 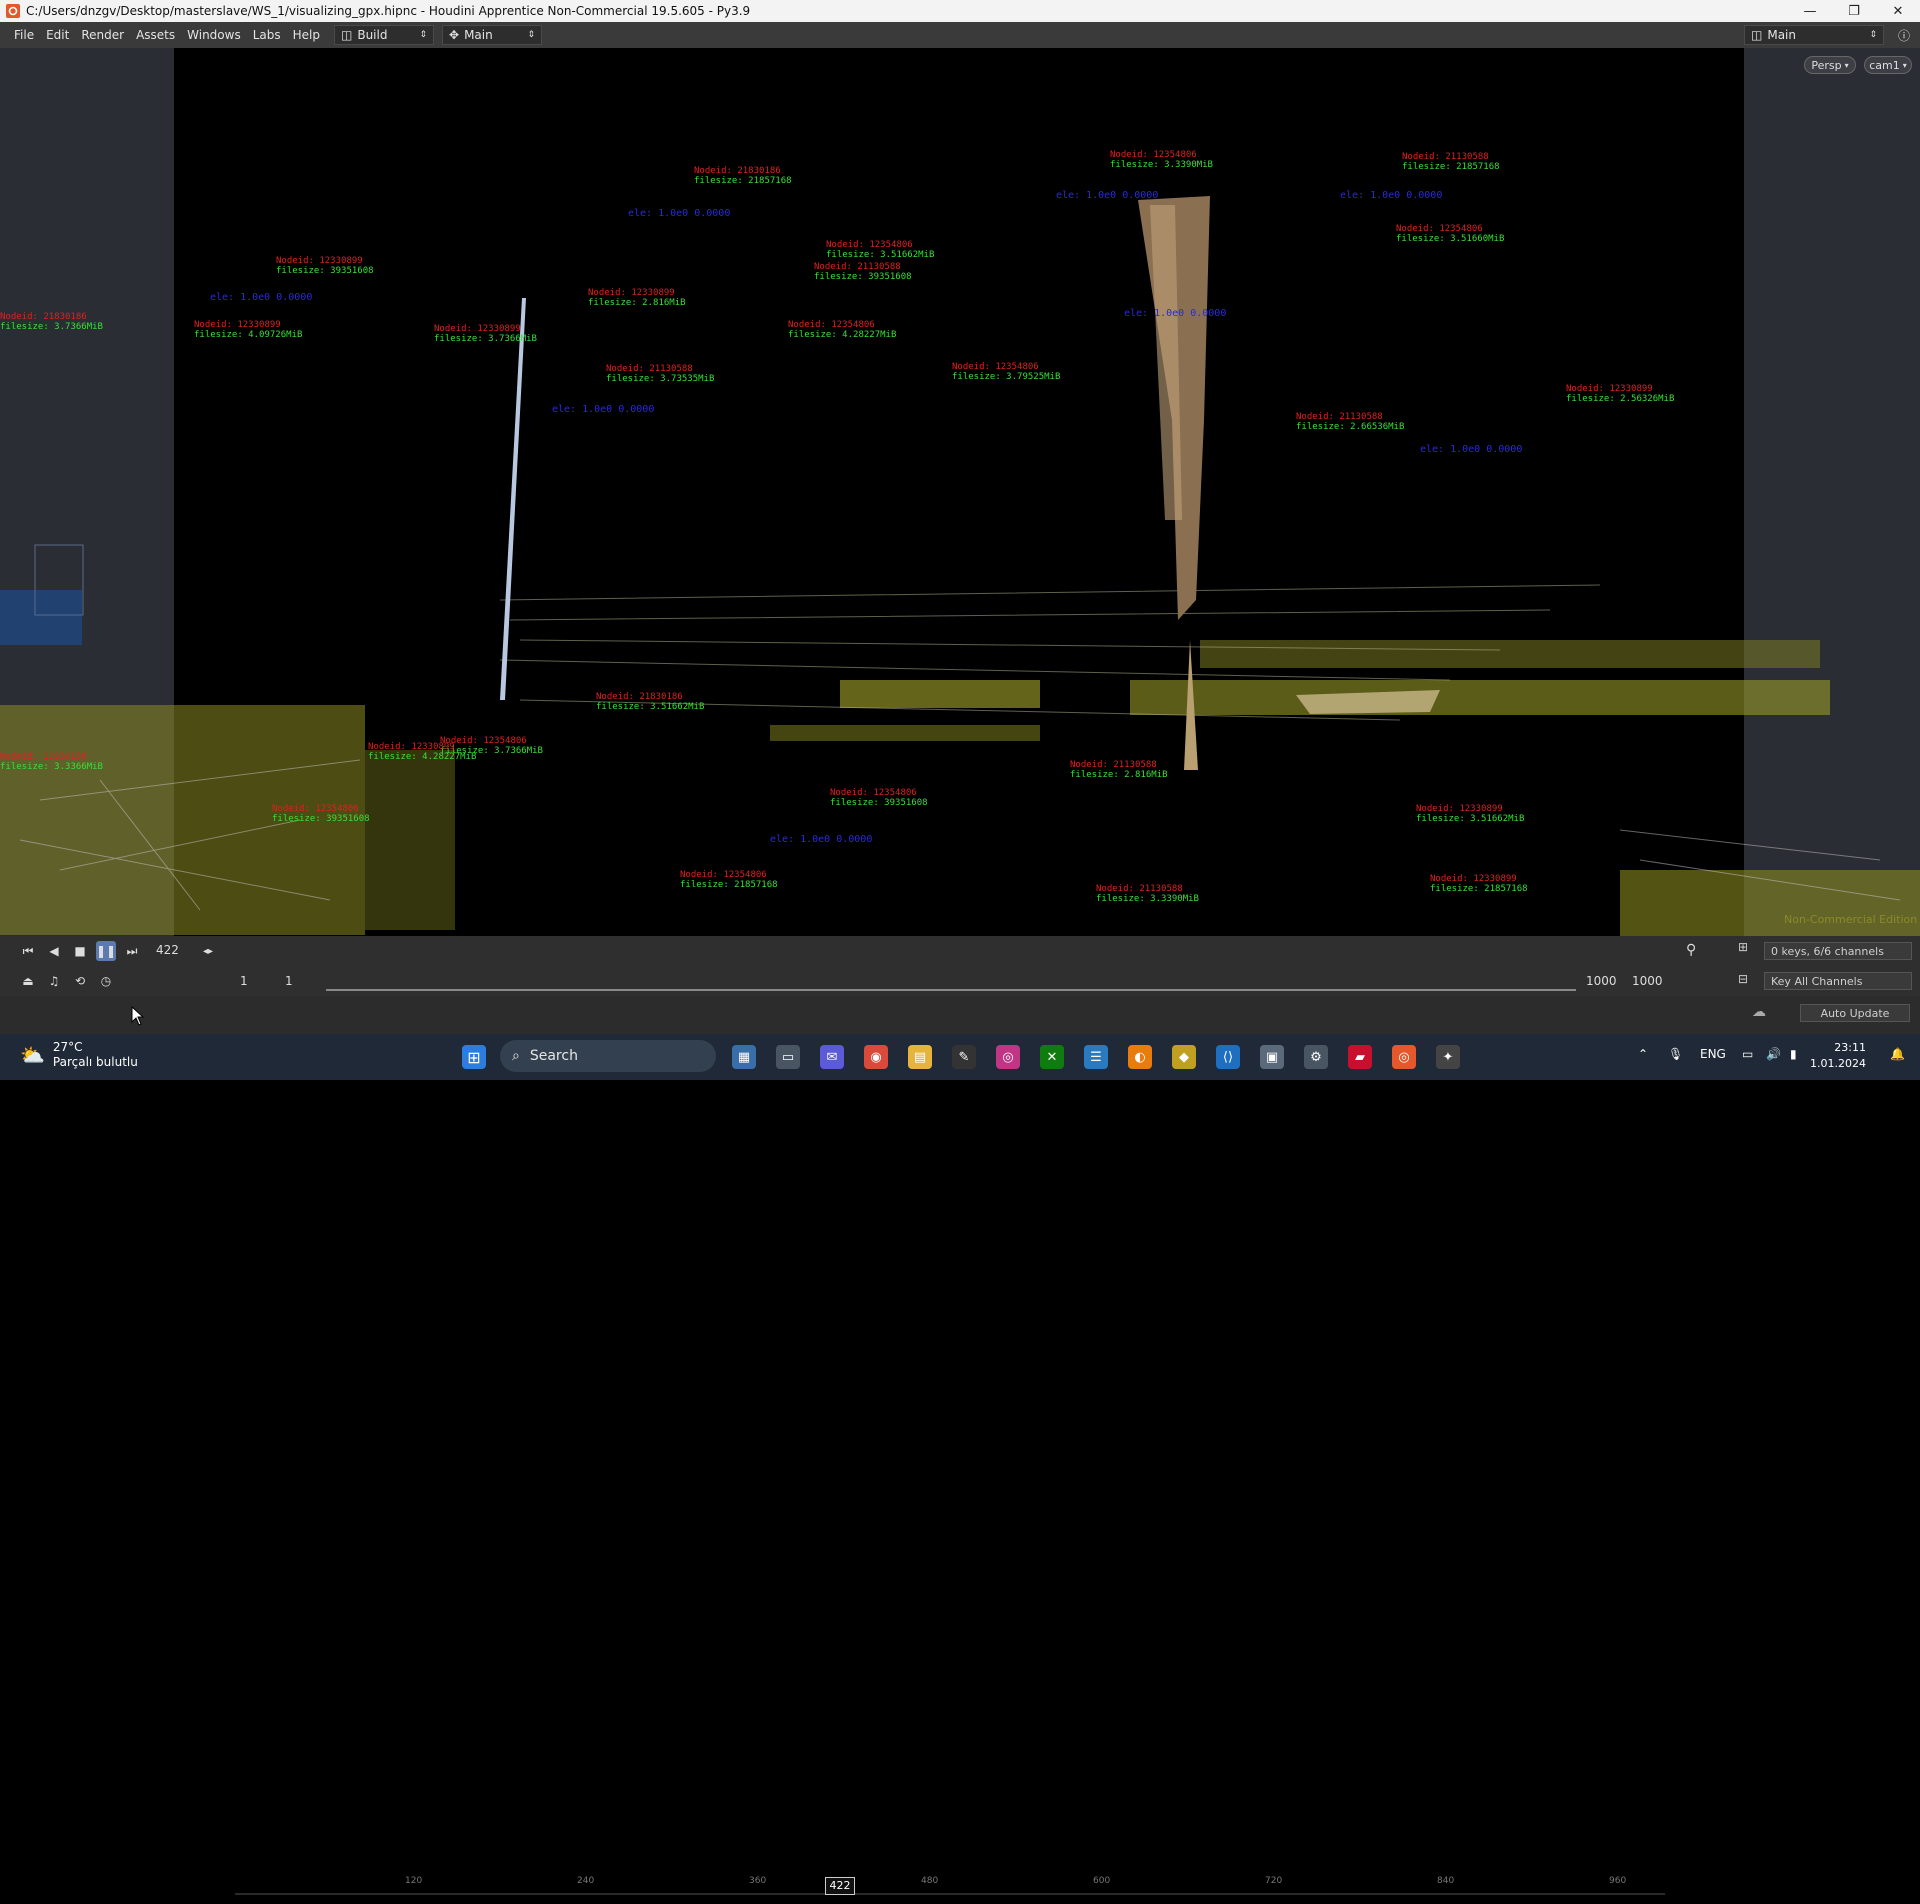 What do you see at coordinates (1743, 979) in the screenshot?
I see `keyframe-icon: ⊟` at bounding box center [1743, 979].